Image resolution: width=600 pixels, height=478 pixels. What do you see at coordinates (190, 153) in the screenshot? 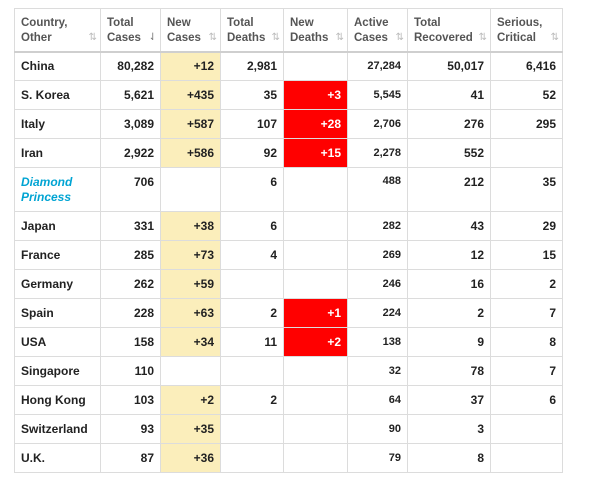
I see `cell-new-cases: +586` at bounding box center [190, 153].